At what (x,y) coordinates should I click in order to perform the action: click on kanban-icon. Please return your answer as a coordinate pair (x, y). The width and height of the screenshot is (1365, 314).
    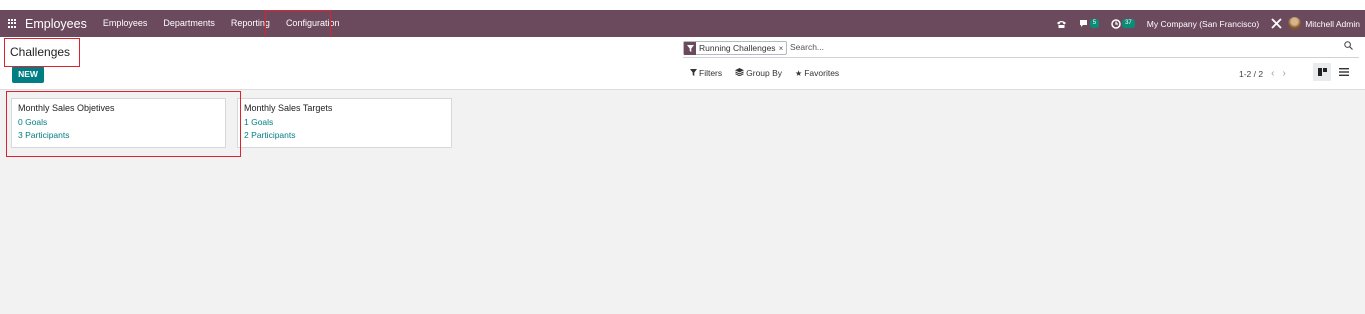
    Looking at the image, I should click on (1322, 72).